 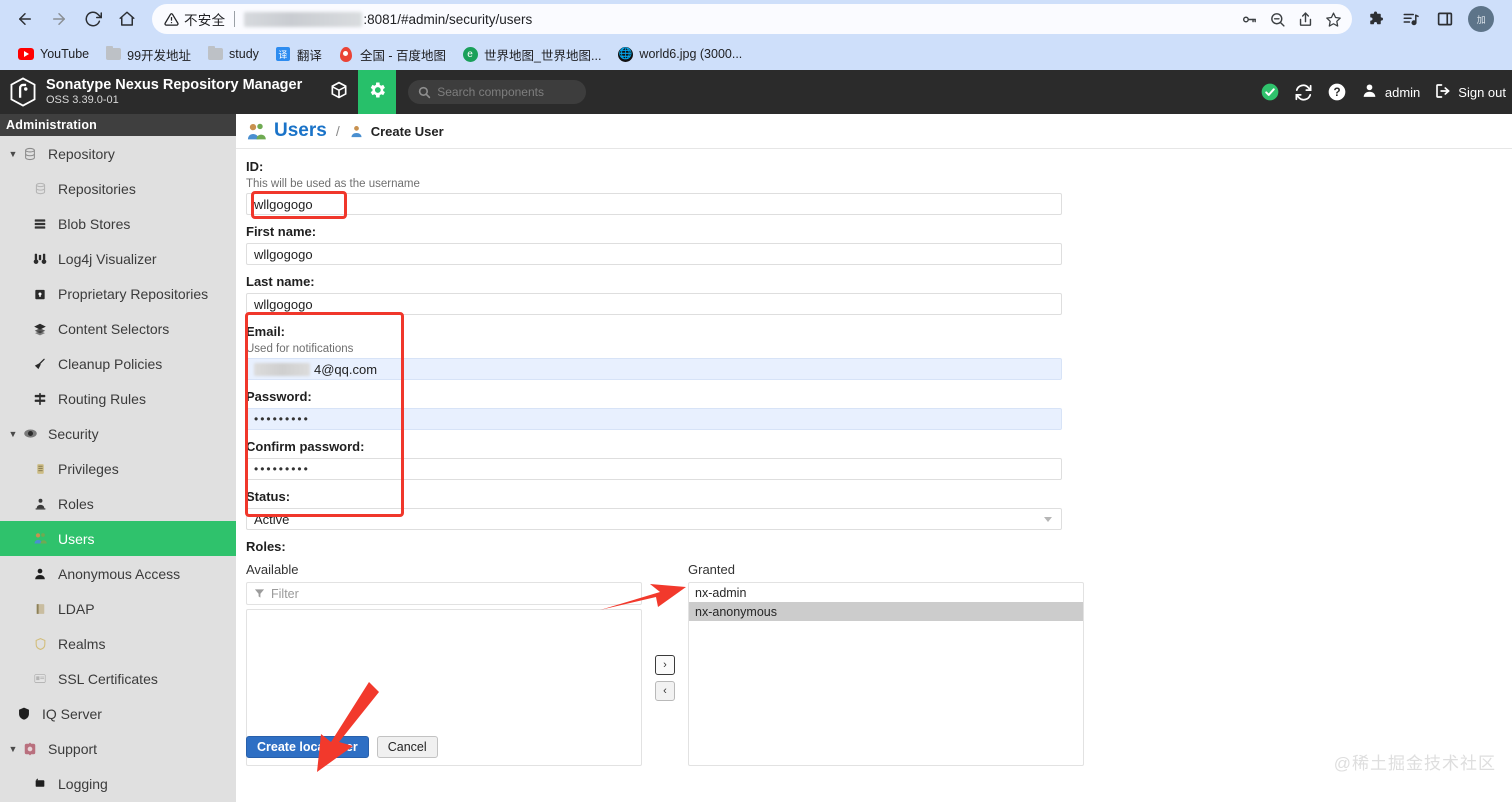 I want to click on home-icon, so click(x=127, y=19).